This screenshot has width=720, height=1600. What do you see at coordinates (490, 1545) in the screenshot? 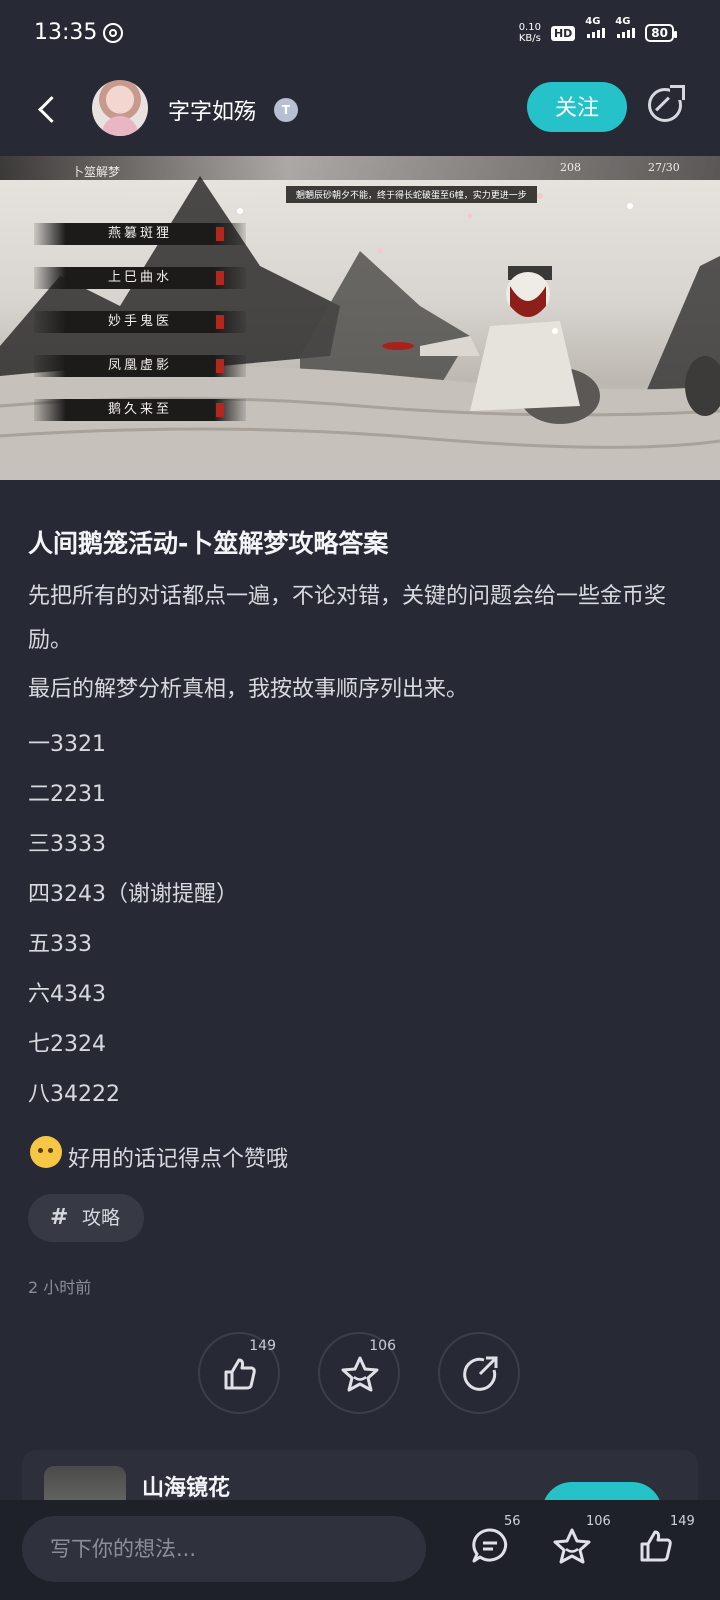
I see `comment-icon` at bounding box center [490, 1545].